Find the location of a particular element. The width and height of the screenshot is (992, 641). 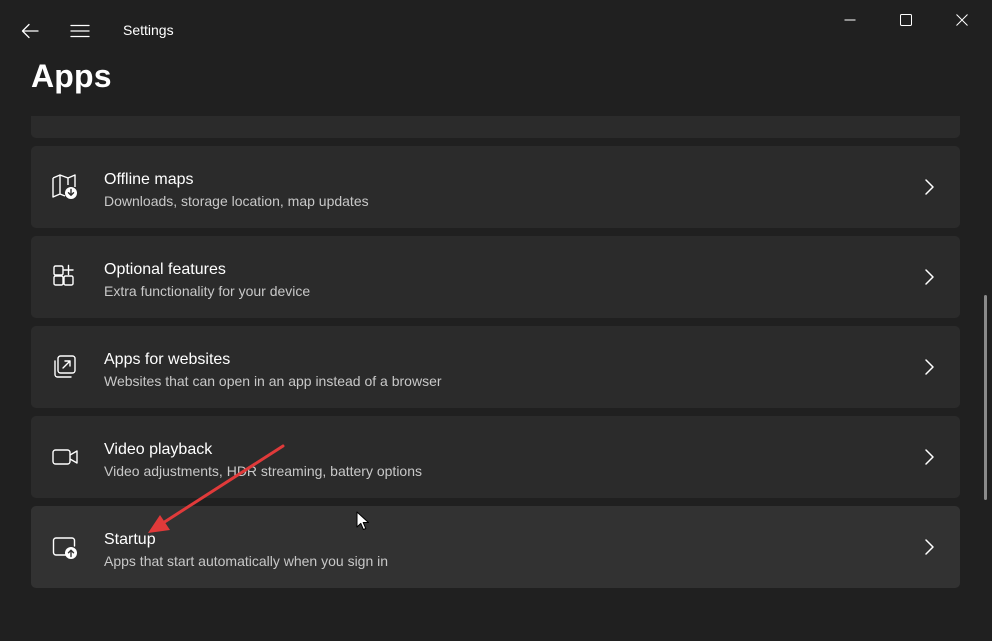

map-download-icon is located at coordinates (64, 186).